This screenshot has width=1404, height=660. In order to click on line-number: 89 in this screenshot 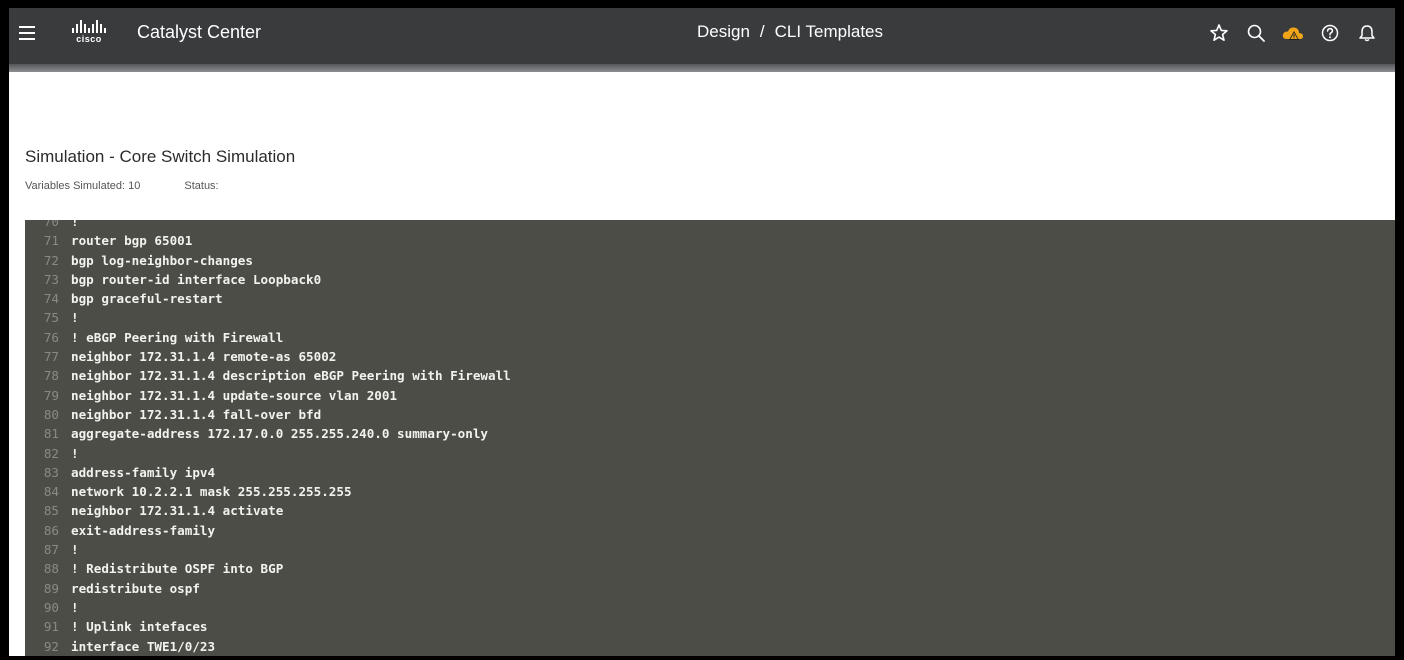, I will do `click(51, 588)`.